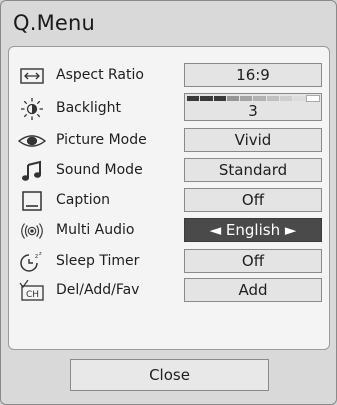  Describe the element at coordinates (89, 108) in the screenshot. I see `menu-item-label: Backlight` at that location.